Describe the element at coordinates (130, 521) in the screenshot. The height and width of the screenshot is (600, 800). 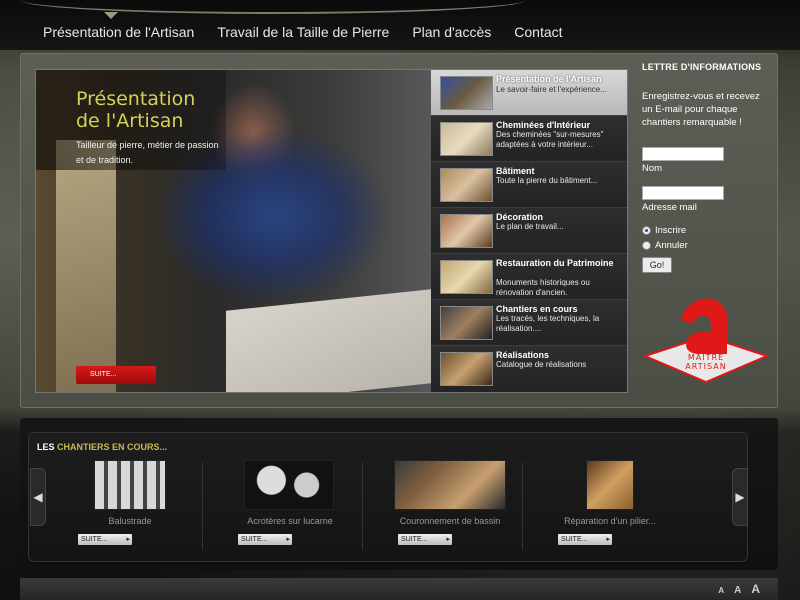
I see `chantier-label: Balustrade` at that location.